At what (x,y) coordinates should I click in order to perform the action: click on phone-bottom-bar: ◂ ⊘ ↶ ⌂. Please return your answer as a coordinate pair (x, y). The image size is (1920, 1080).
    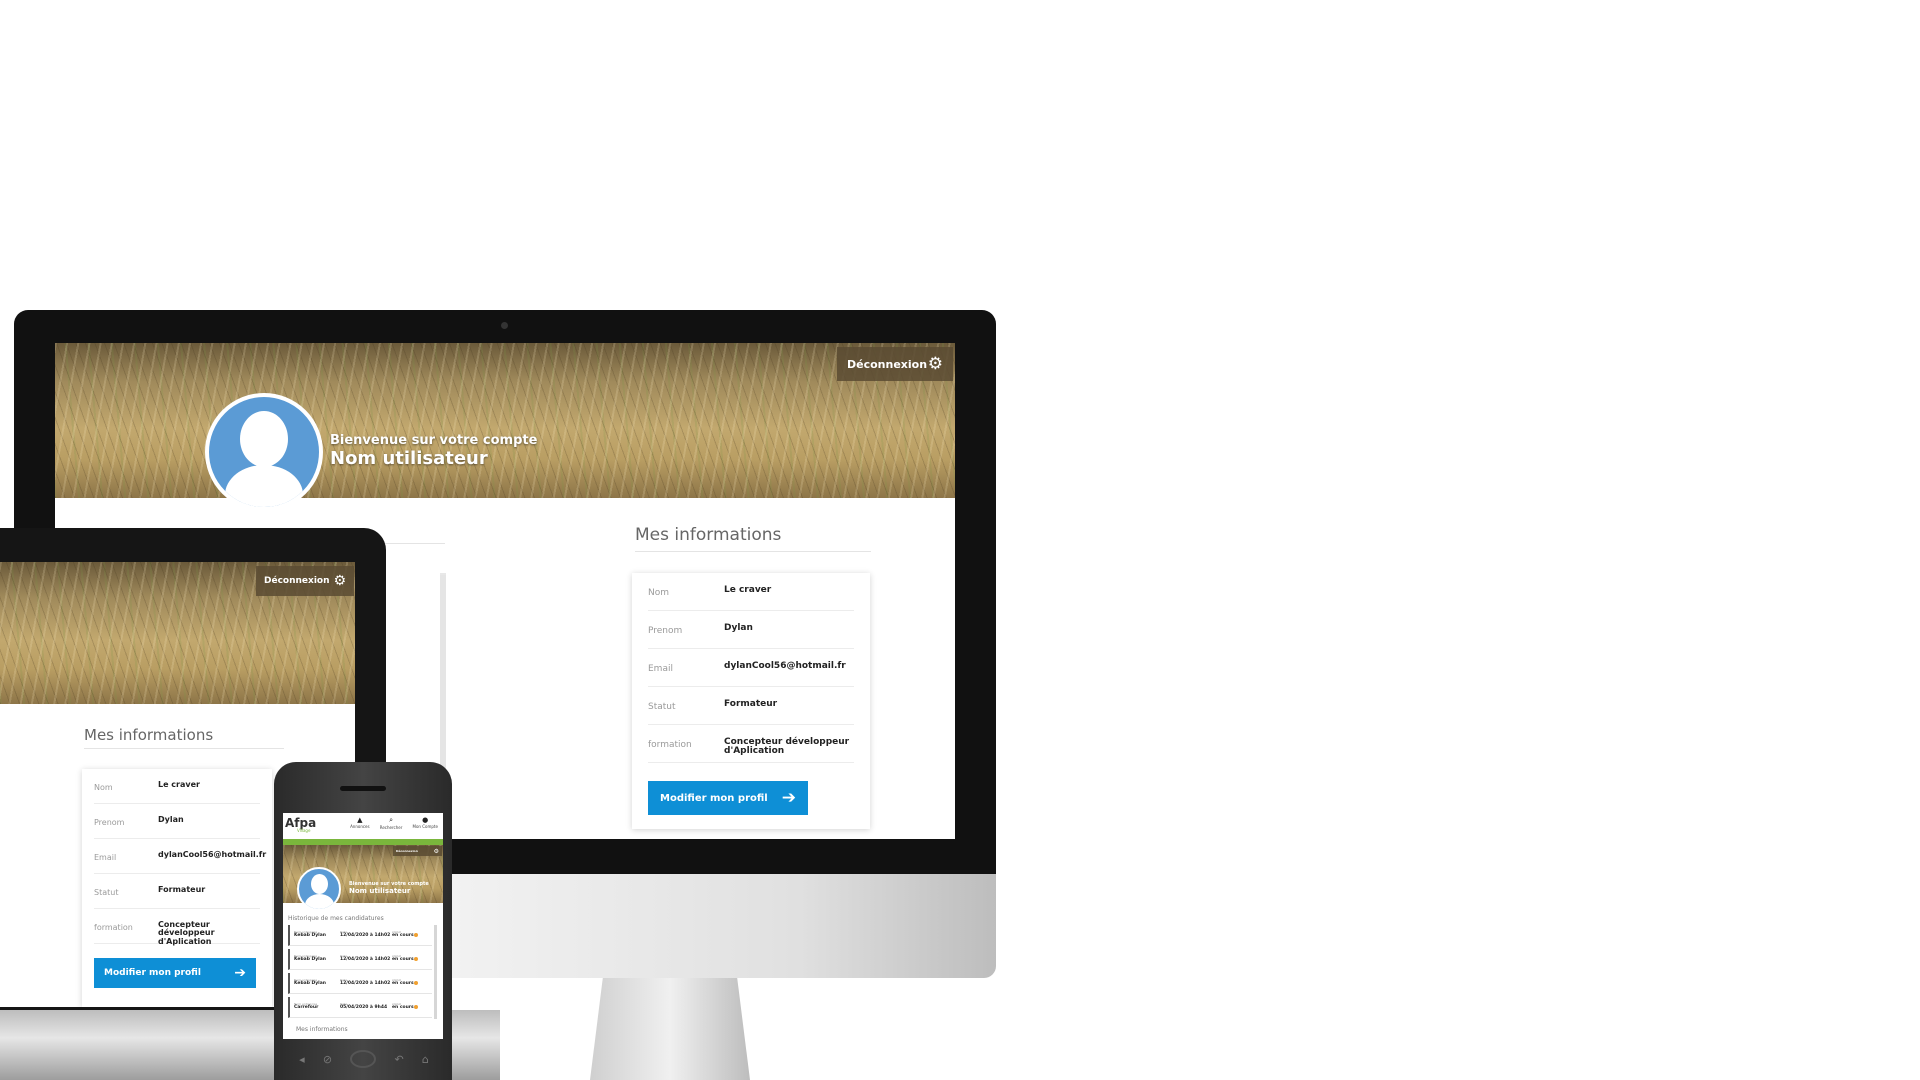
    Looking at the image, I should click on (364, 1059).